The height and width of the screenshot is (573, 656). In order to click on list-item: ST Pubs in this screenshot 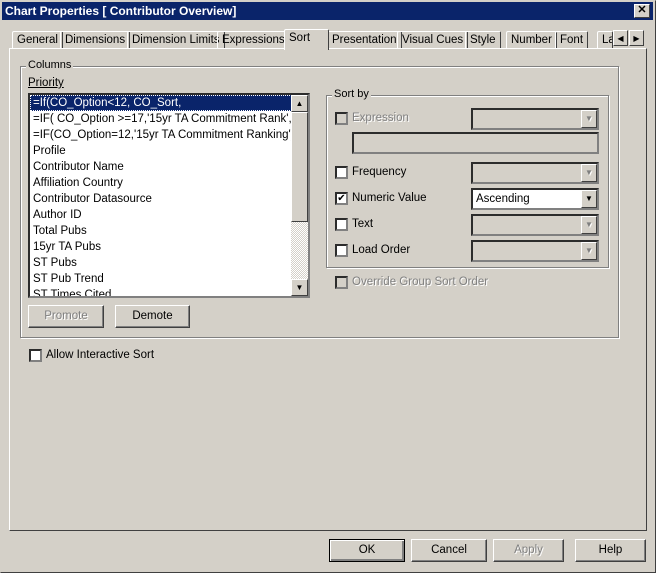, I will do `click(169, 263)`.